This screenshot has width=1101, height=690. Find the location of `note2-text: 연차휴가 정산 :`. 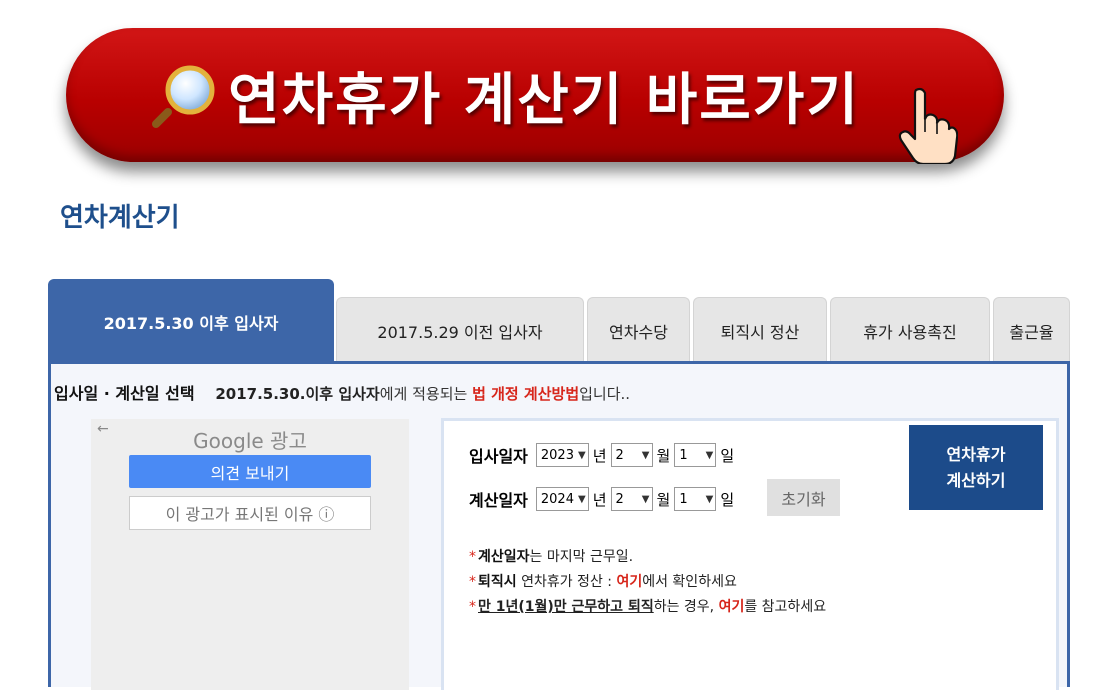

note2-text: 연차휴가 정산 : is located at coordinates (566, 582).